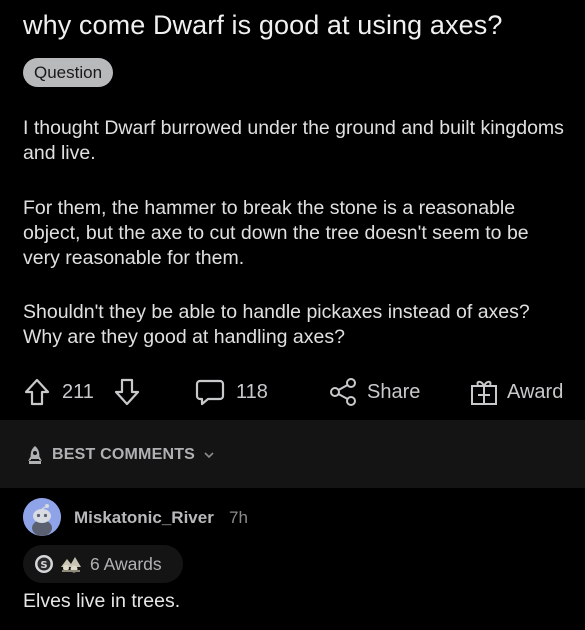 The width and height of the screenshot is (585, 630). I want to click on comment-awards: S 6 Awards, so click(103, 564).